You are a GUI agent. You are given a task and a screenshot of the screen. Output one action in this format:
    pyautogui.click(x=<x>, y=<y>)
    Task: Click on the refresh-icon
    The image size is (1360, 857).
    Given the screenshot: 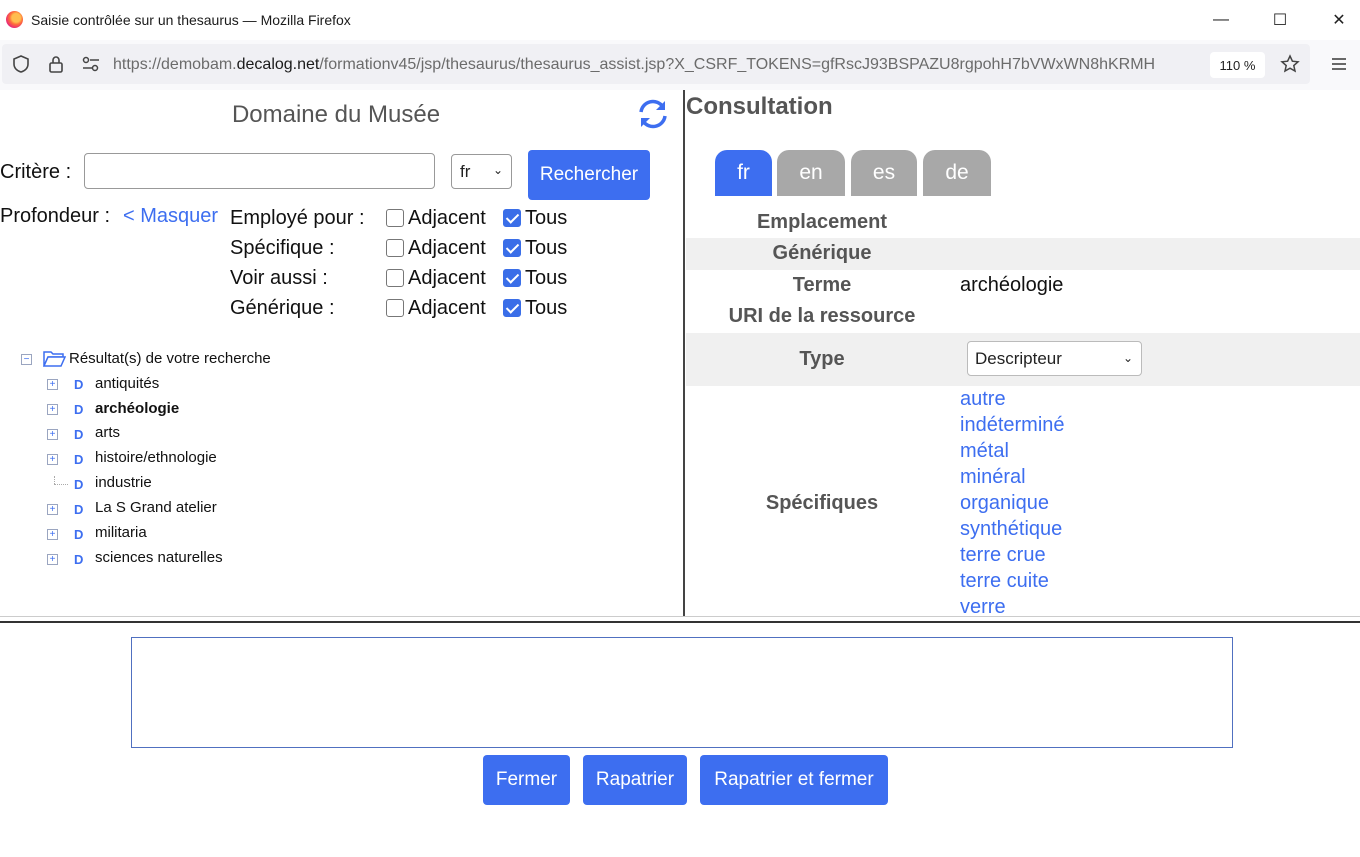 What is the action you would take?
    pyautogui.click(x=653, y=114)
    